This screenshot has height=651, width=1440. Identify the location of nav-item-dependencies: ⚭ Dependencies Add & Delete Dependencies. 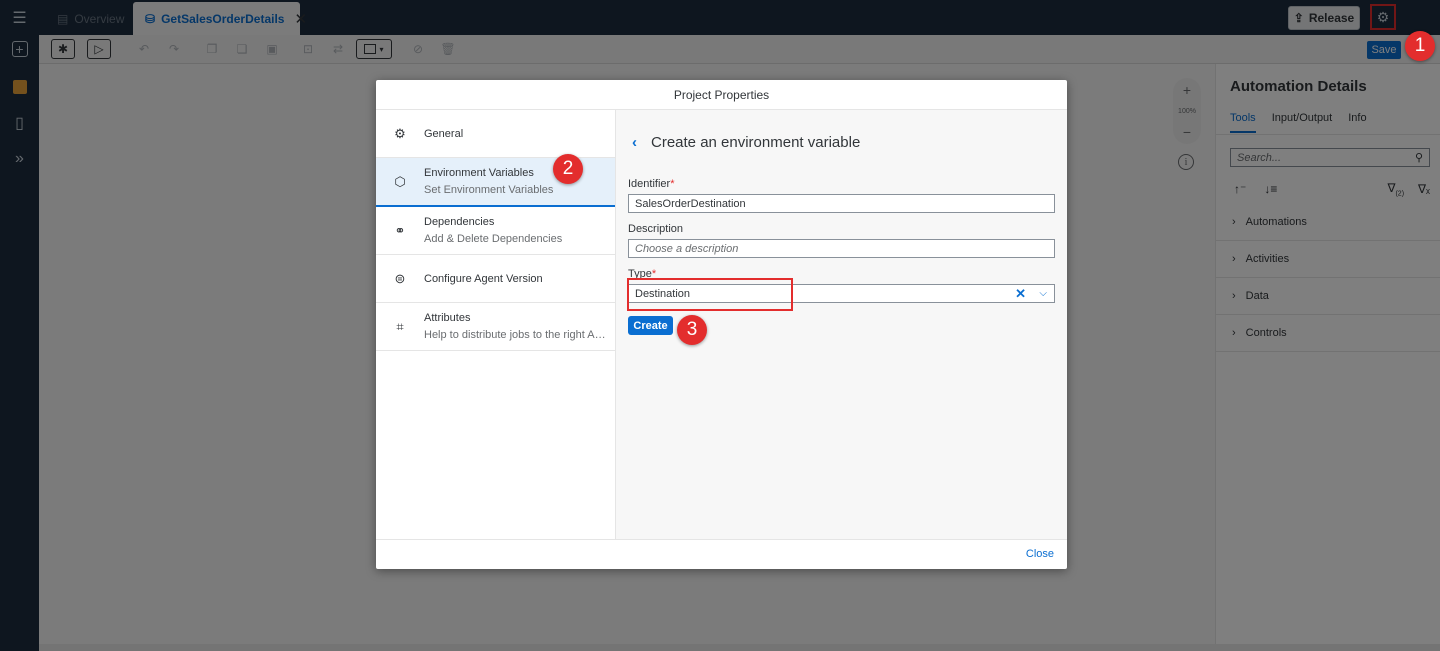
(495, 231).